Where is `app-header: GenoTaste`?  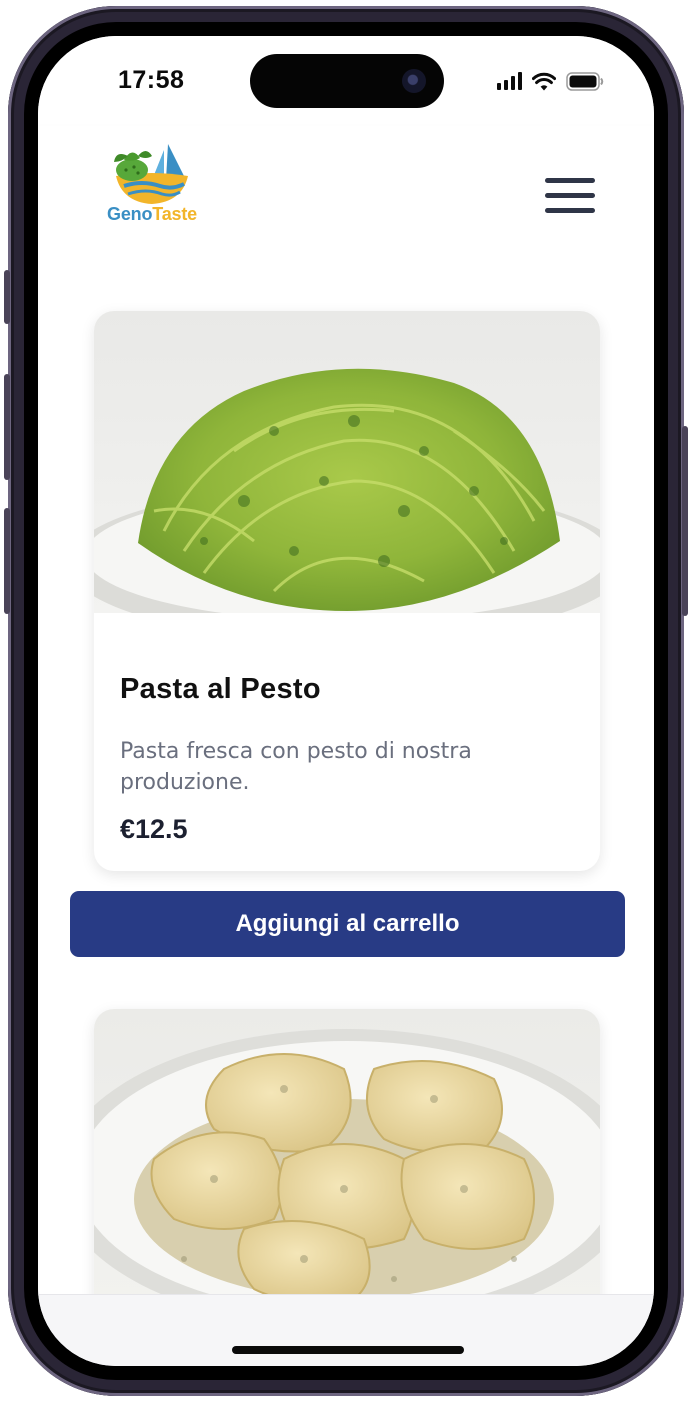
app-header: GenoTaste is located at coordinates (346, 193).